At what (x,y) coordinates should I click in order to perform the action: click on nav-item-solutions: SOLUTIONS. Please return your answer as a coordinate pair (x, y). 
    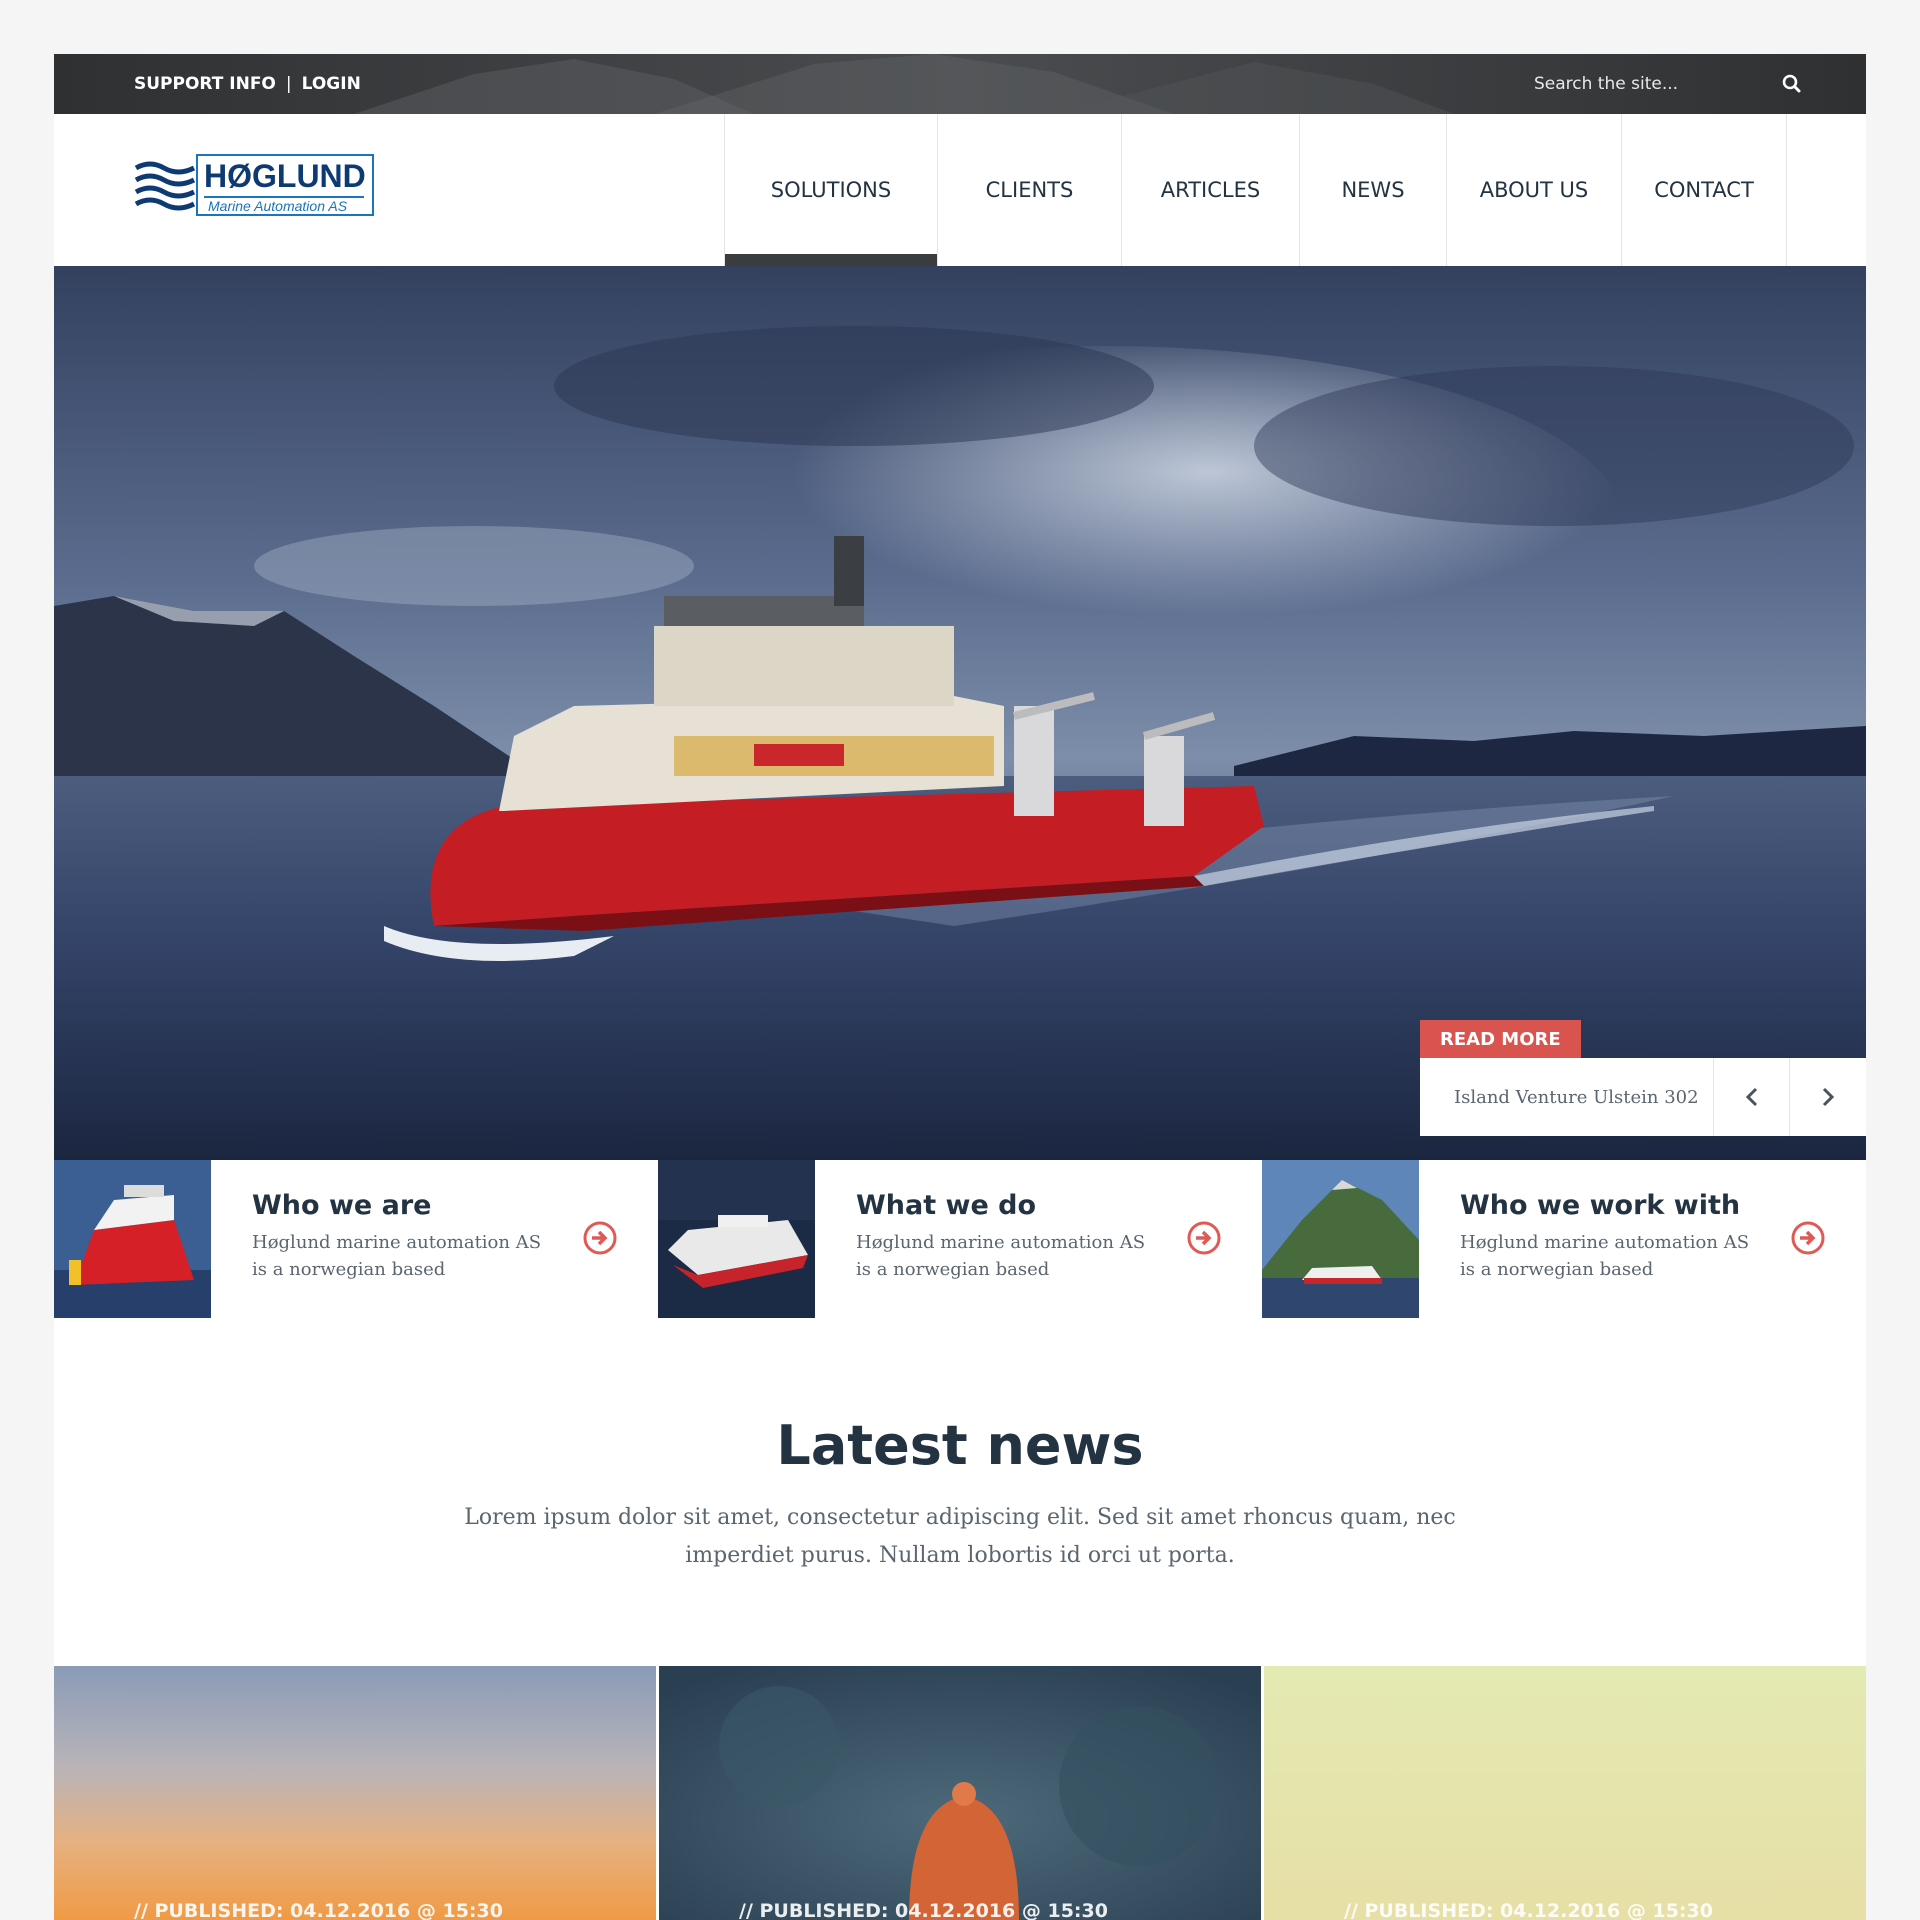
    Looking at the image, I should click on (831, 190).